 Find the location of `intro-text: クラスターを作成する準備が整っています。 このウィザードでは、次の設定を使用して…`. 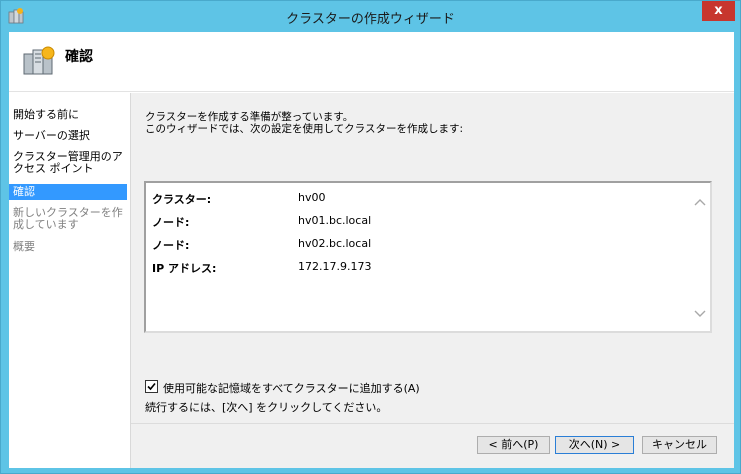

intro-text: クラスターを作成する準備が整っています。 このウィザードでは、次の設定を使用して… is located at coordinates (304, 123).